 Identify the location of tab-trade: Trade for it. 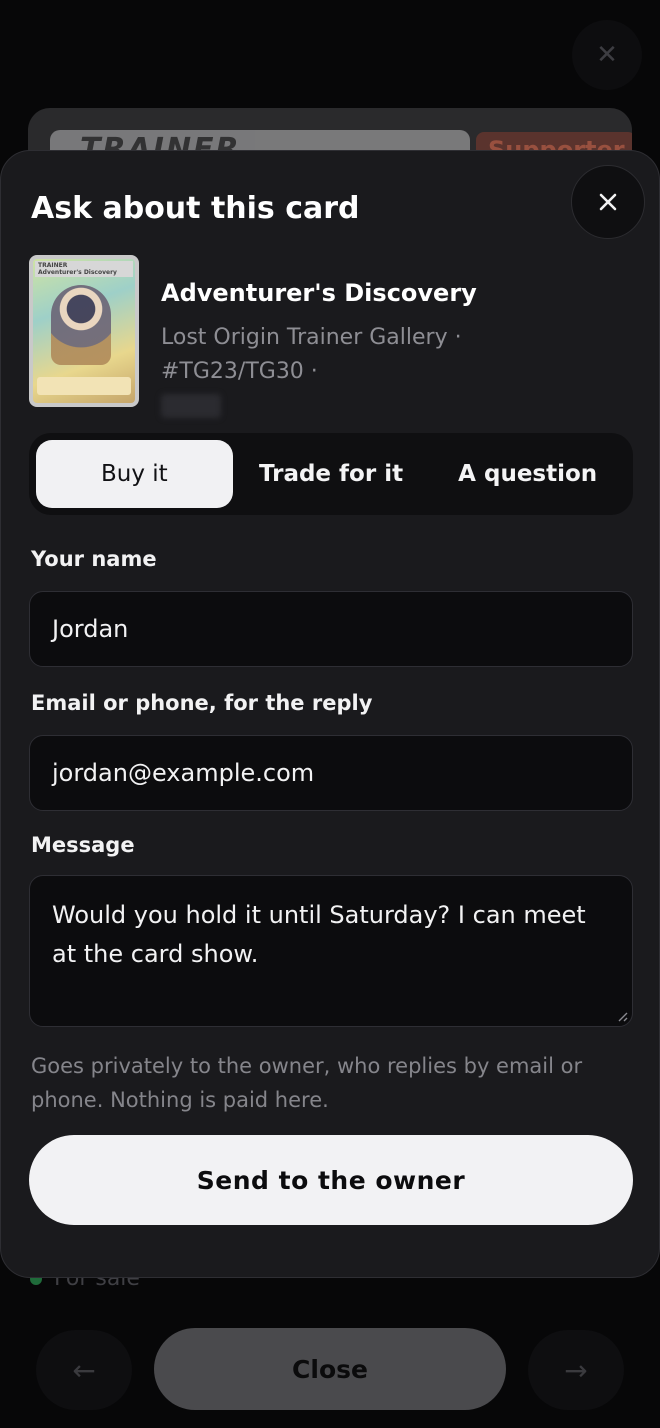
(331, 474).